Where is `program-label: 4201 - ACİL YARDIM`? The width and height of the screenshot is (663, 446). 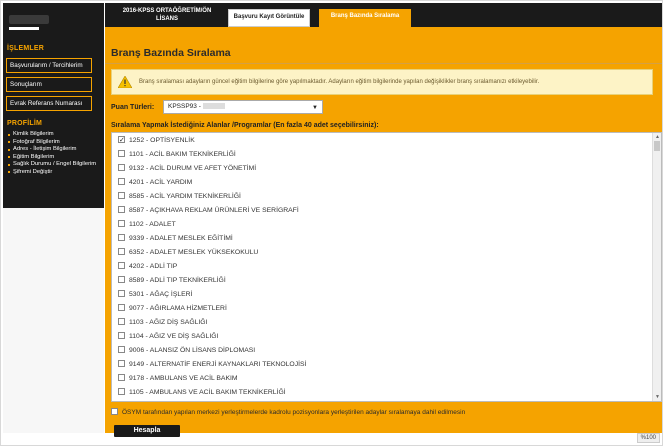 program-label: 4201 - ACİL YARDIM is located at coordinates (161, 182).